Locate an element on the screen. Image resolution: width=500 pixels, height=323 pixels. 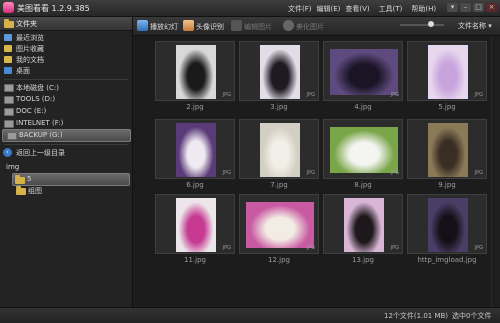
desktop-icon is located at coordinates (8, 70).